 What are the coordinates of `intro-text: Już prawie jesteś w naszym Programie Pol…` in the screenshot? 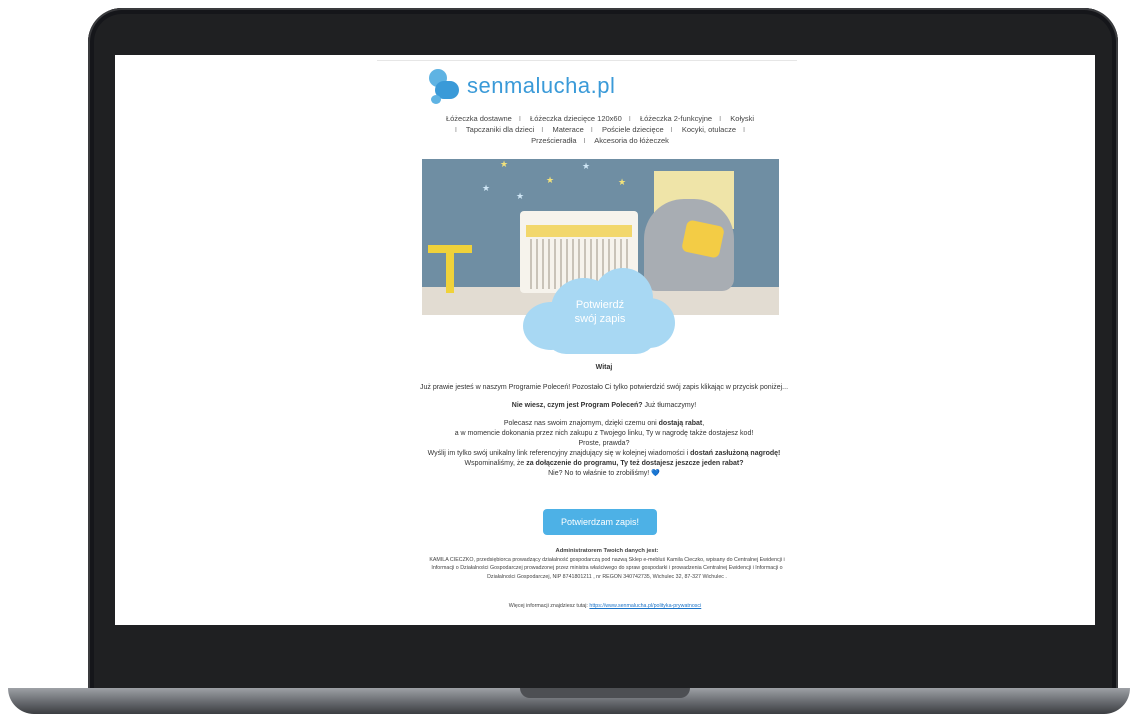 It's located at (604, 387).